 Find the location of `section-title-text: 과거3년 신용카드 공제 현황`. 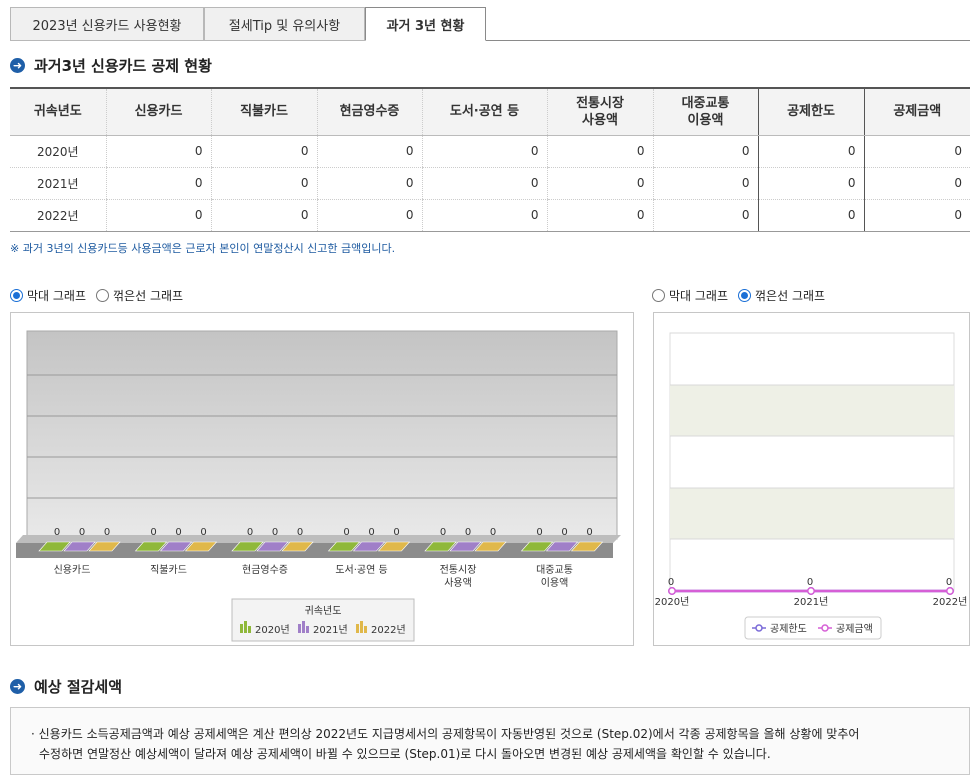

section-title-text: 과거3년 신용카드 공제 현황 is located at coordinates (123, 66).